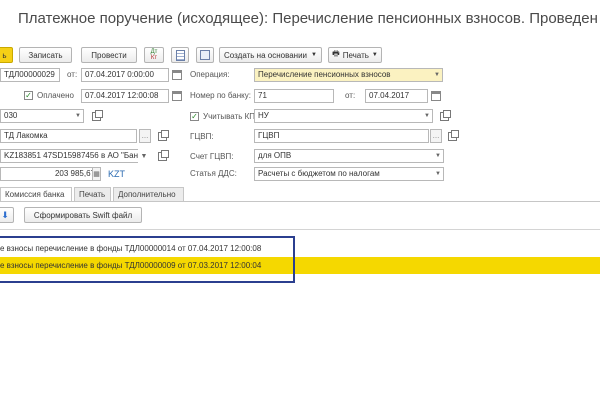  I want to click on post-button: Провести, so click(109, 55).